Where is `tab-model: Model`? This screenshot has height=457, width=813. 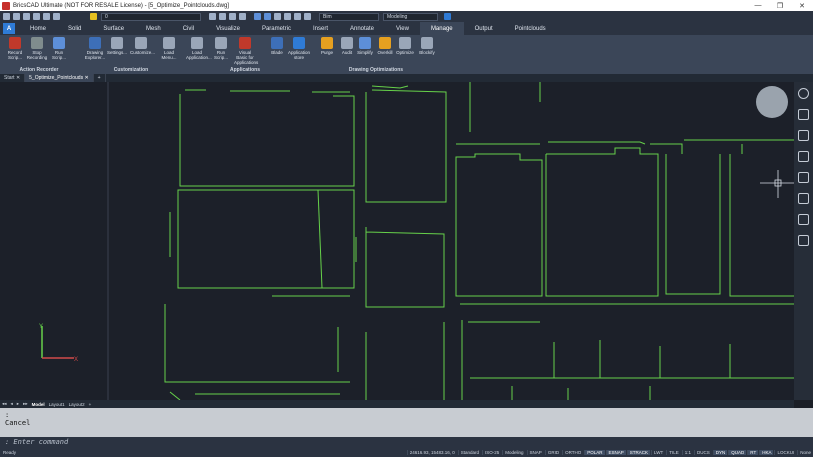 tab-model: Model is located at coordinates (38, 404).